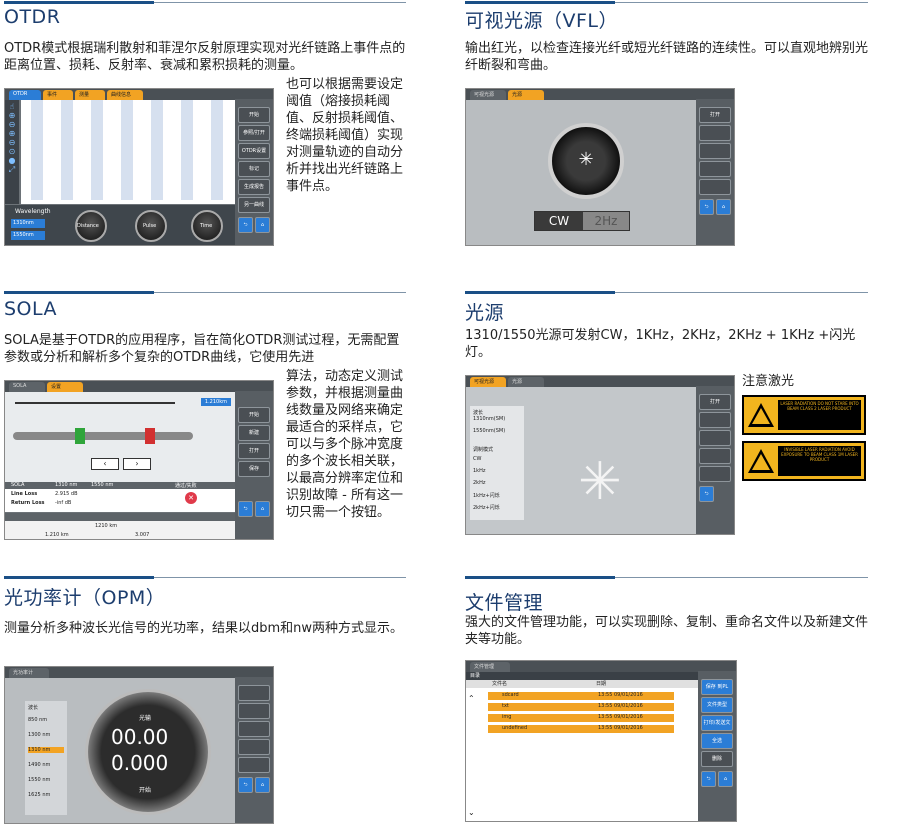  Describe the element at coordinates (479, 471) in the screenshot. I see `ls-freq-1k: 1kHz` at that location.